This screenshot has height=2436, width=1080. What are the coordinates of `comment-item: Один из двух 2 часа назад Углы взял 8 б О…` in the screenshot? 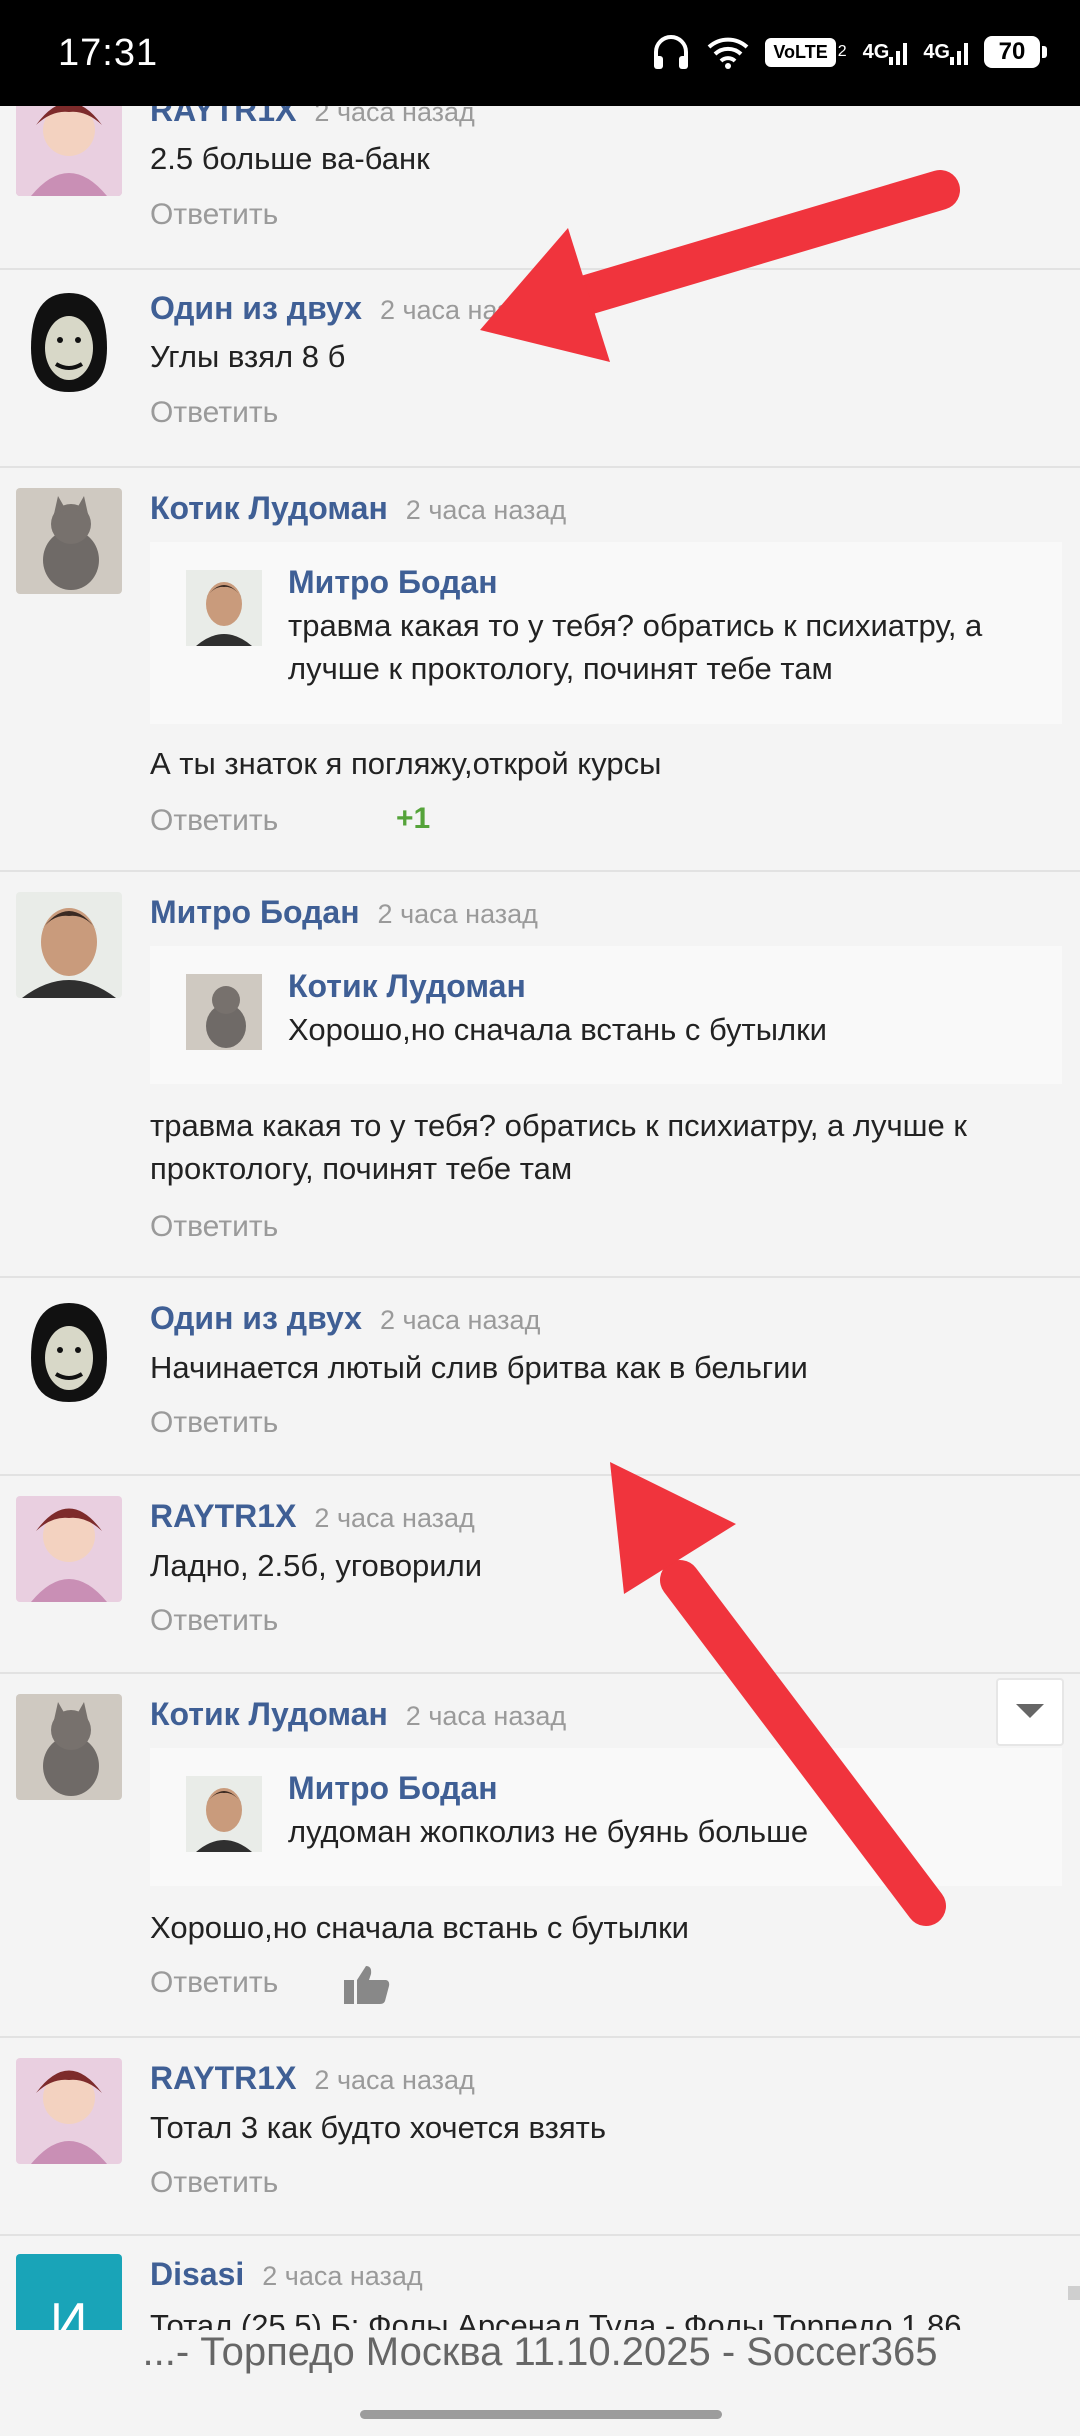 It's located at (540, 368).